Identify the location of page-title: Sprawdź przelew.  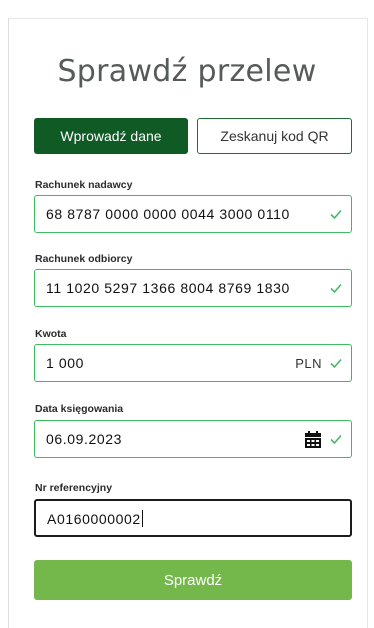
(187, 71).